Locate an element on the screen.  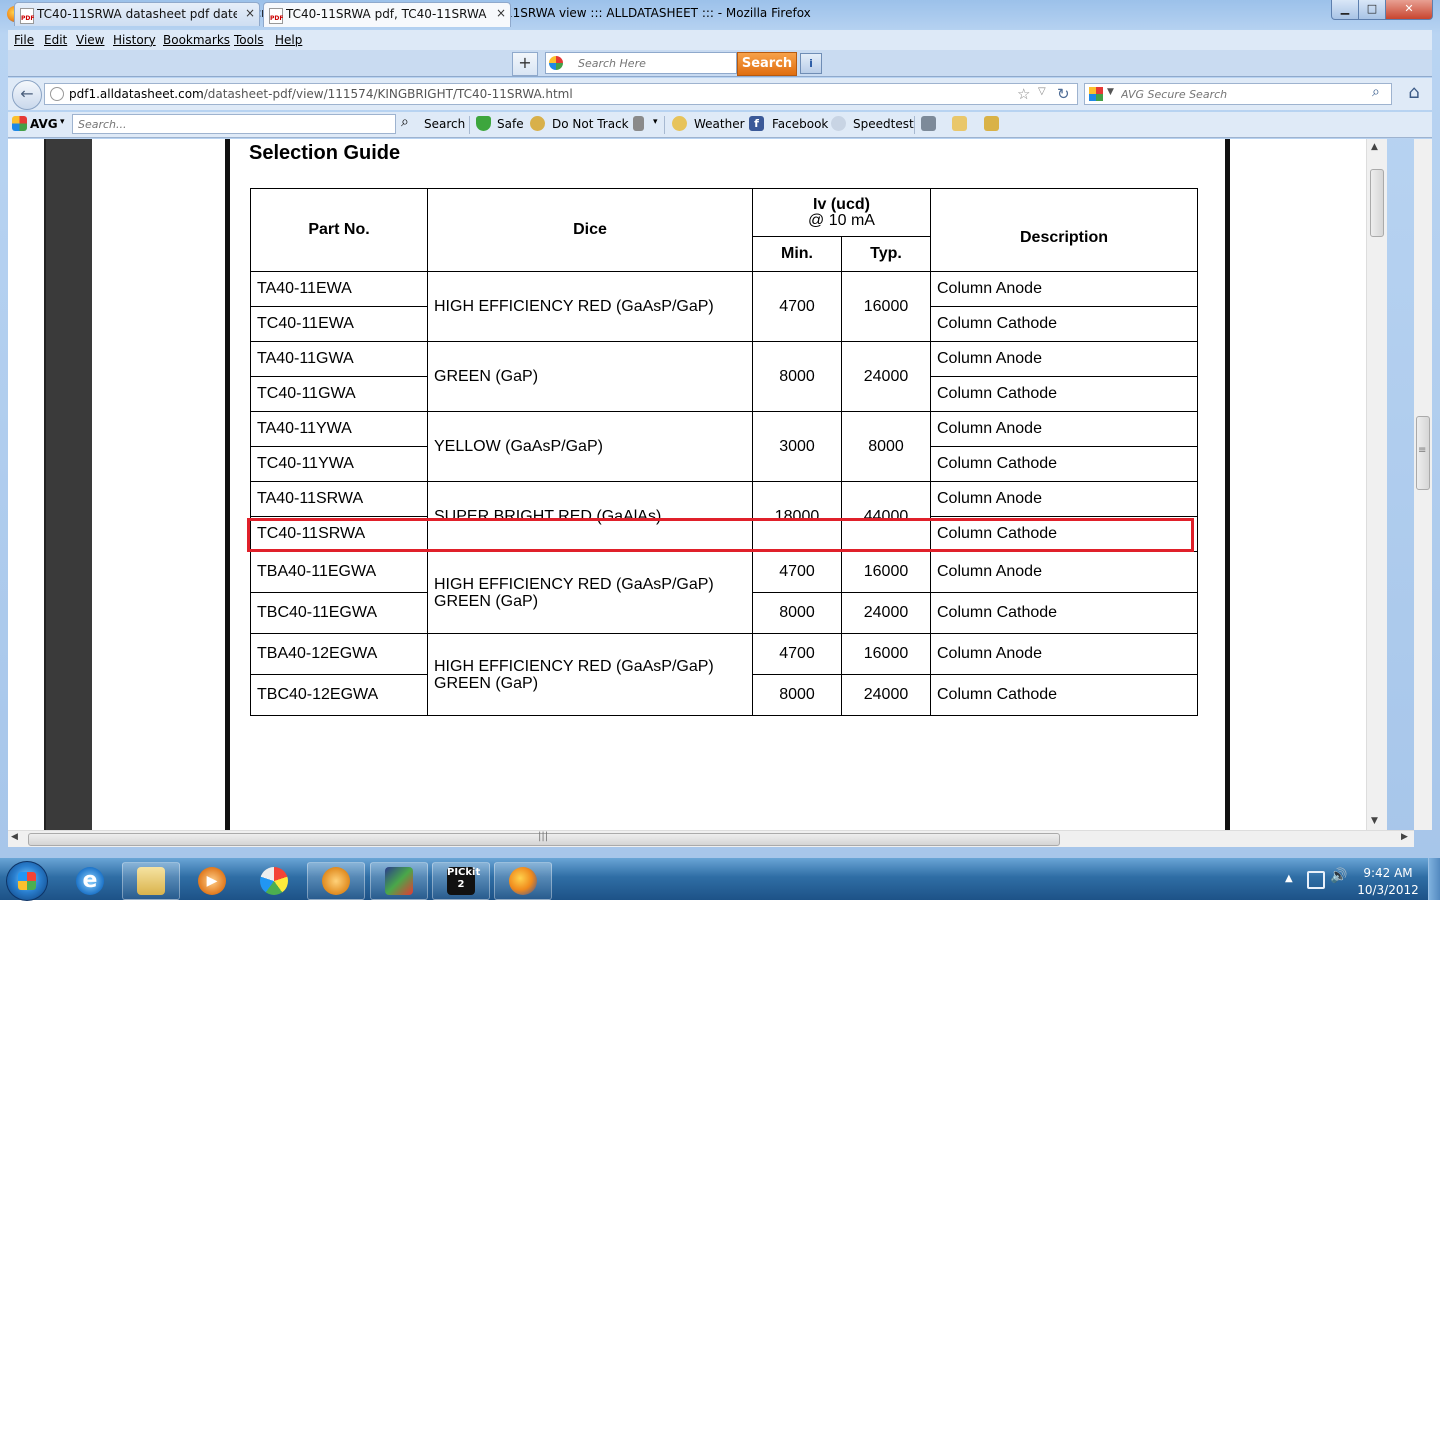
page-vertical-scrollbar: ▲ ▼ is located at coordinates (1376, 484).